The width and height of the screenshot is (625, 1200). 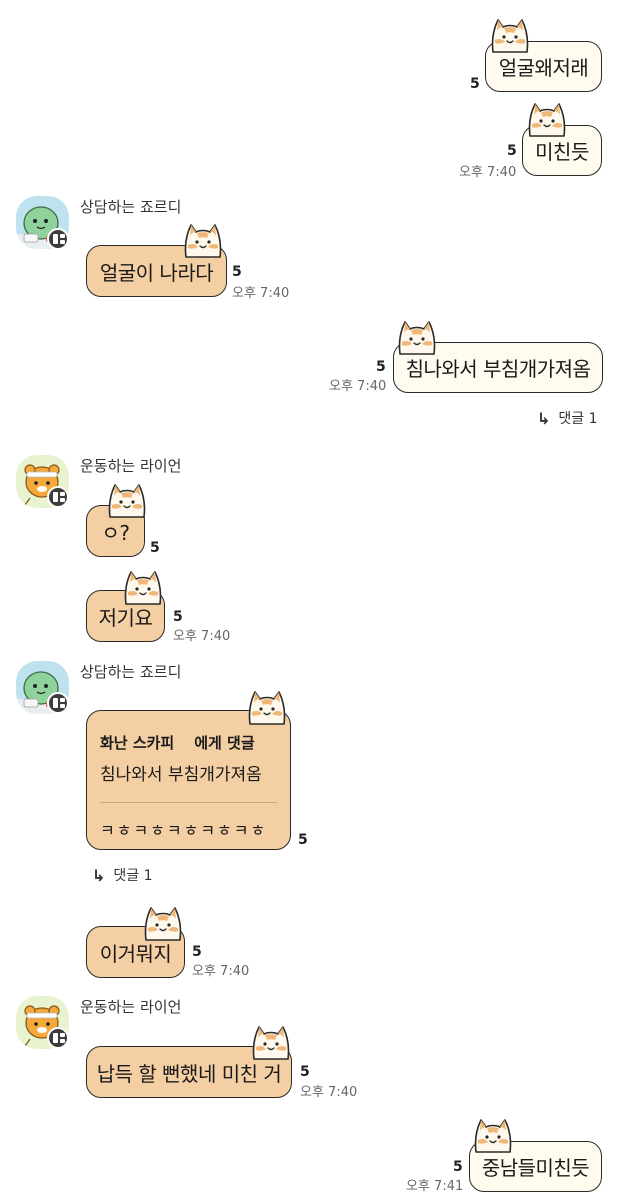 What do you see at coordinates (137, 743) in the screenshot?
I see `quote-target-name: 화난 스카피` at bounding box center [137, 743].